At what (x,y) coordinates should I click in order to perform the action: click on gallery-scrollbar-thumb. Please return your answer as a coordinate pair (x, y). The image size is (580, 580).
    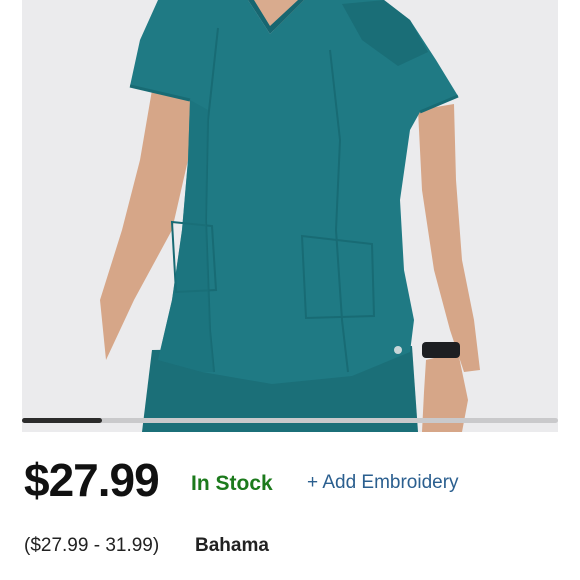
    Looking at the image, I should click on (62, 420).